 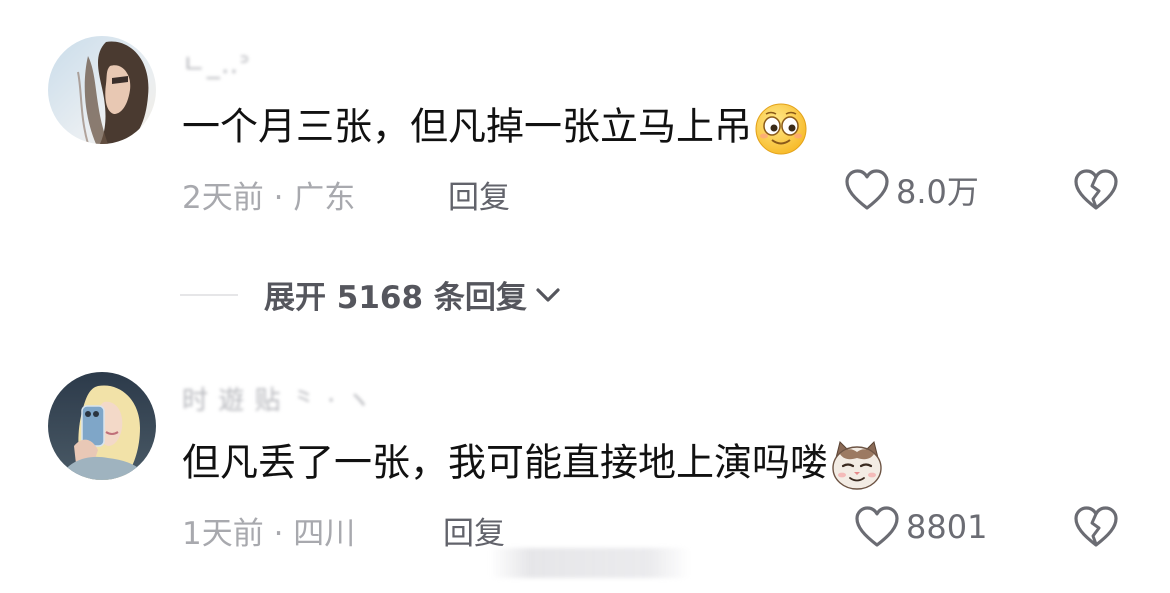 What do you see at coordinates (781, 129) in the screenshot?
I see `smiling-eyes-emoji` at bounding box center [781, 129].